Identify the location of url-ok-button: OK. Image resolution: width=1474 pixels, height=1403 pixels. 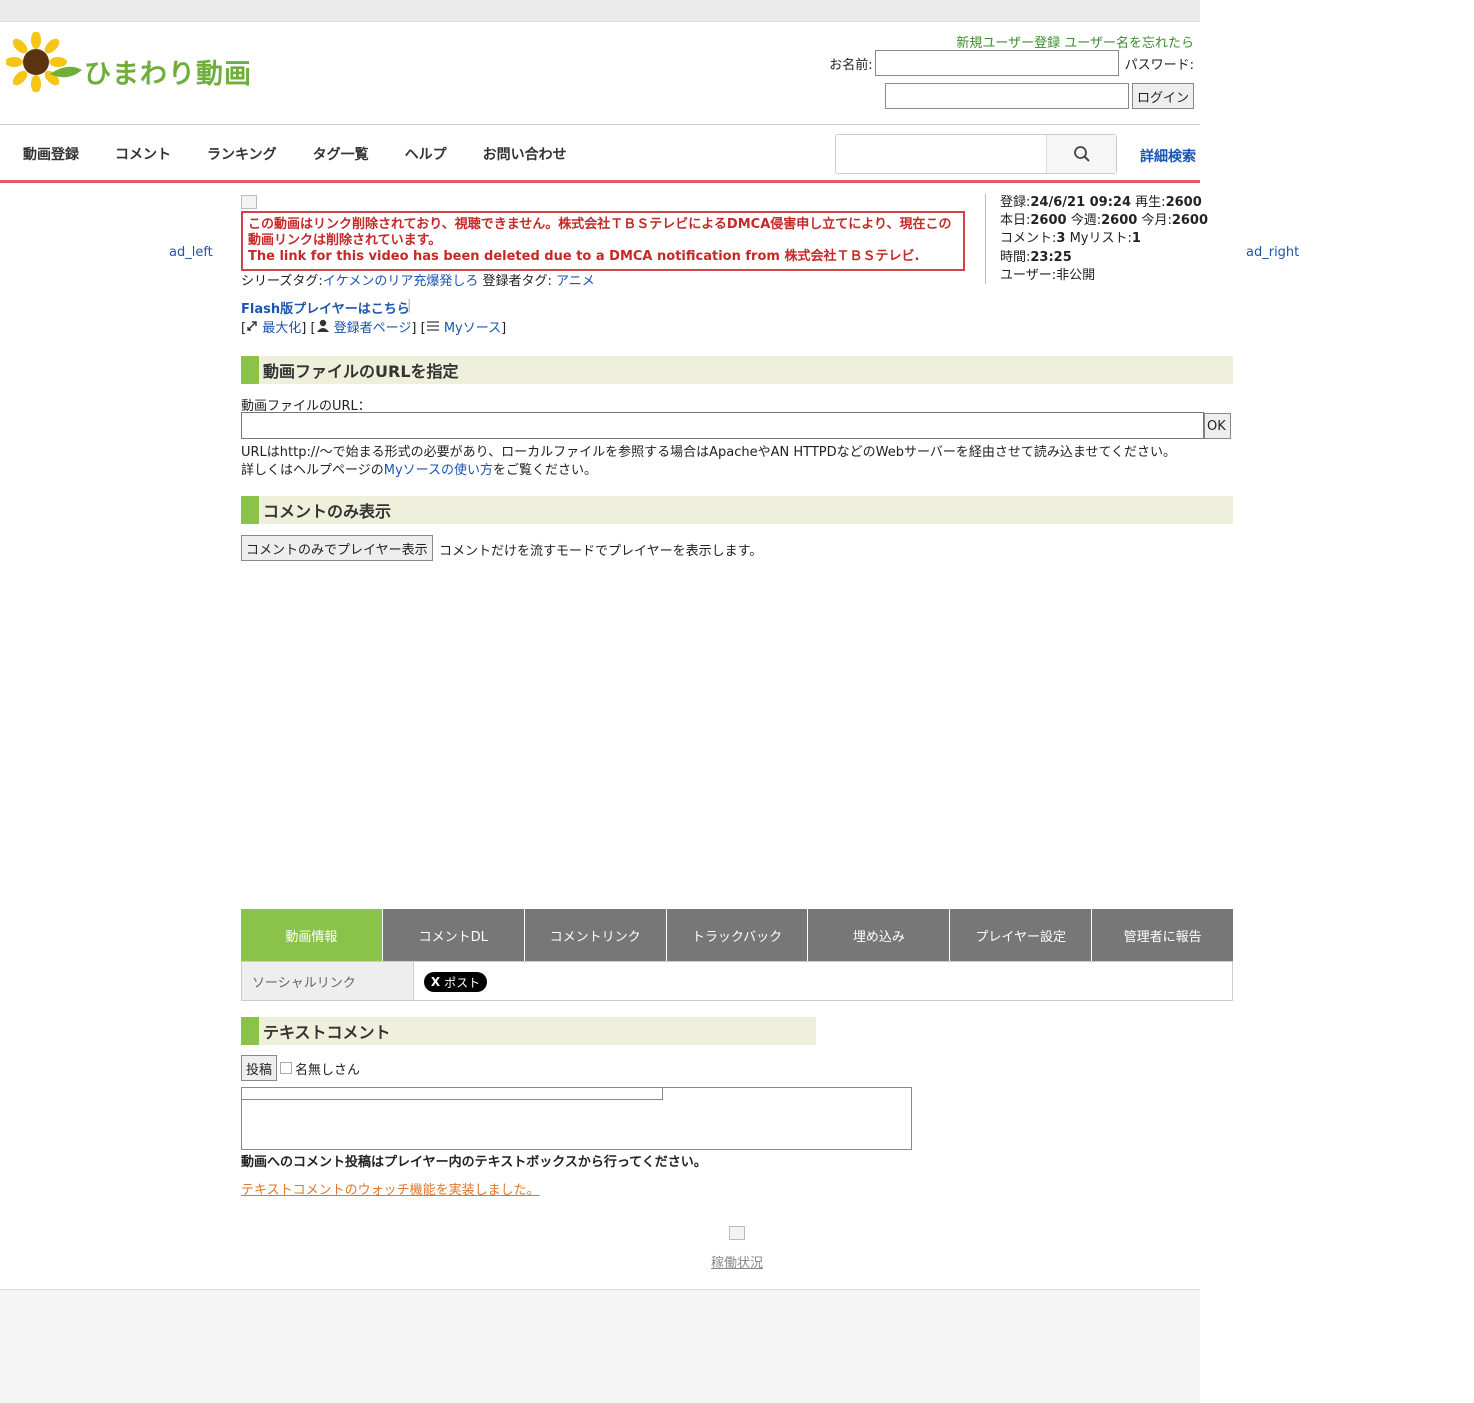
(1217, 426).